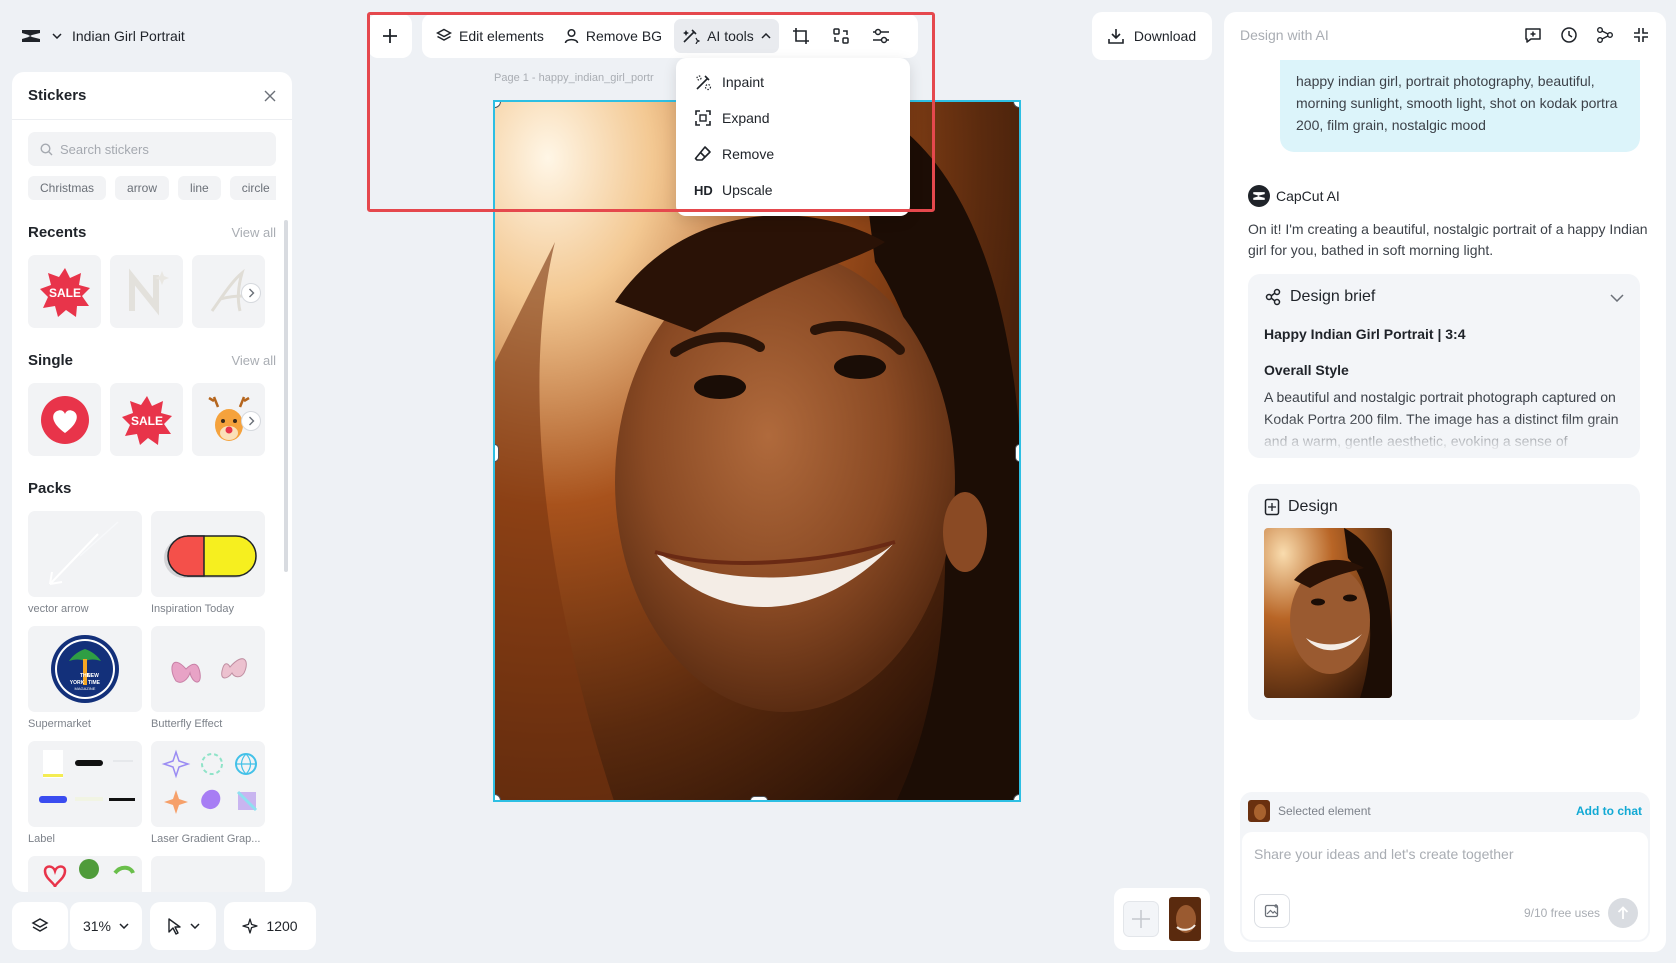  What do you see at coordinates (766, 36) in the screenshot?
I see `chevron-up-icon` at bounding box center [766, 36].